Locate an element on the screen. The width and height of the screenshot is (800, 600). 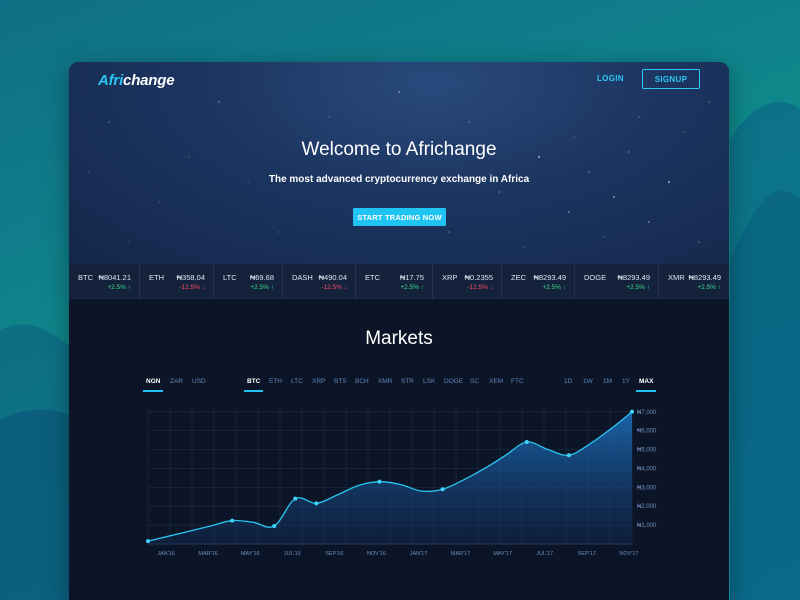
y-tick-label: ₦7,000 is located at coordinates (647, 413).